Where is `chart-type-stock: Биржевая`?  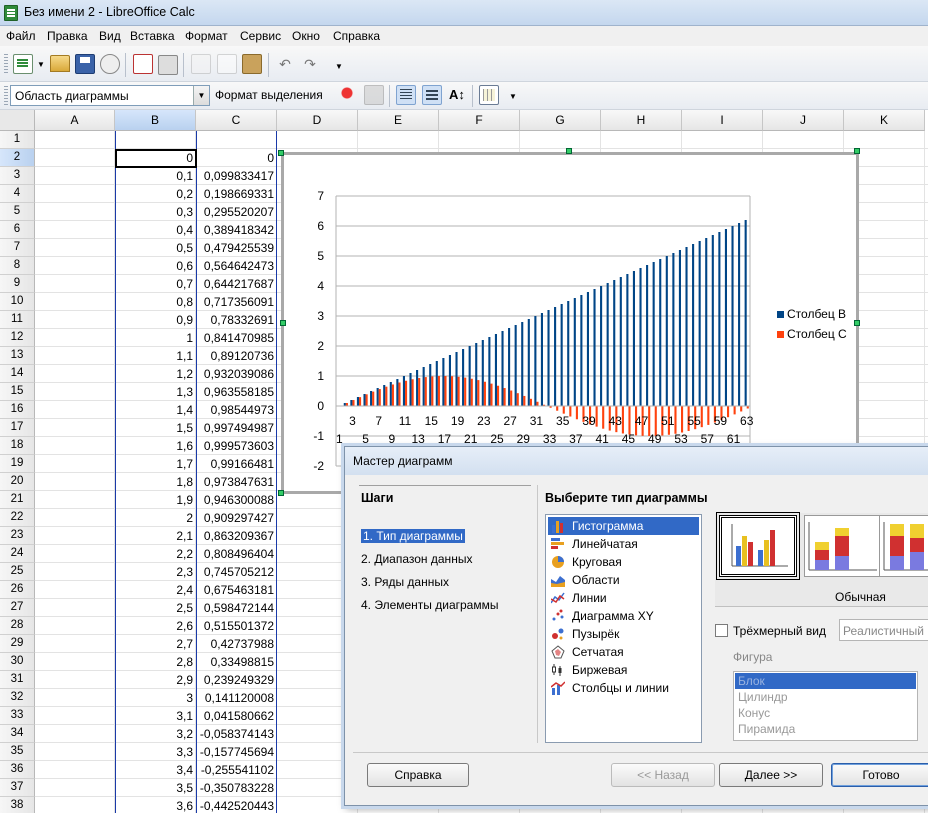 chart-type-stock: Биржевая is located at coordinates (623, 670).